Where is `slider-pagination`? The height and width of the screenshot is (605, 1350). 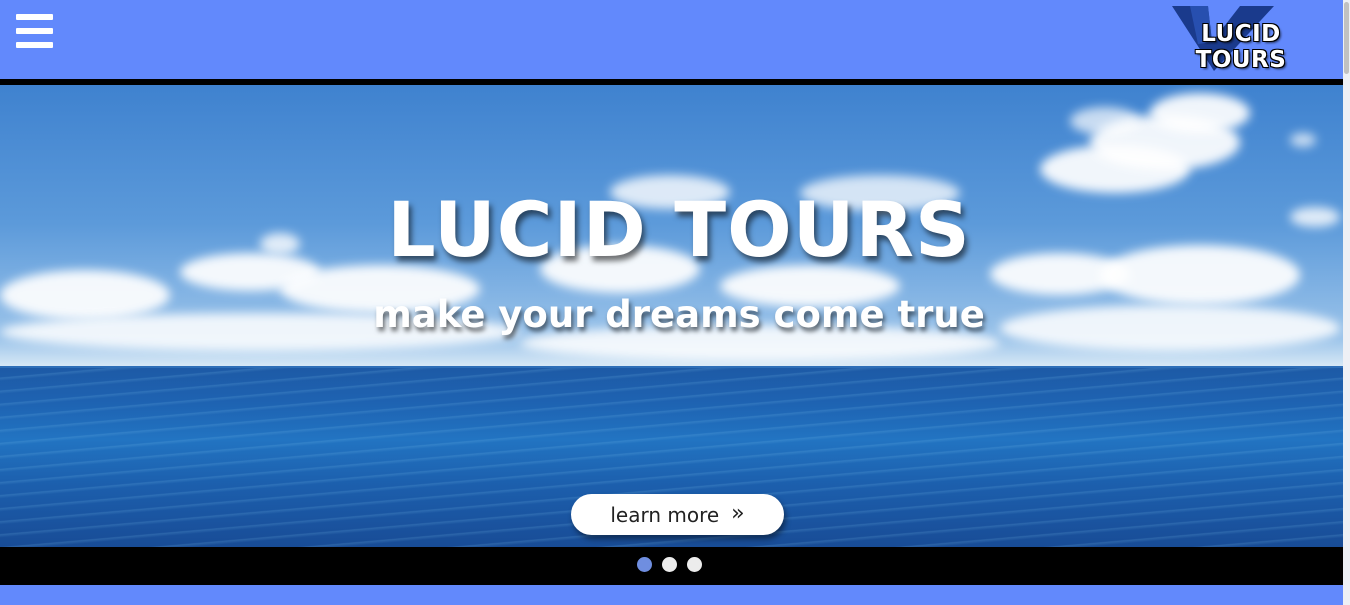 slider-pagination is located at coordinates (671, 566).